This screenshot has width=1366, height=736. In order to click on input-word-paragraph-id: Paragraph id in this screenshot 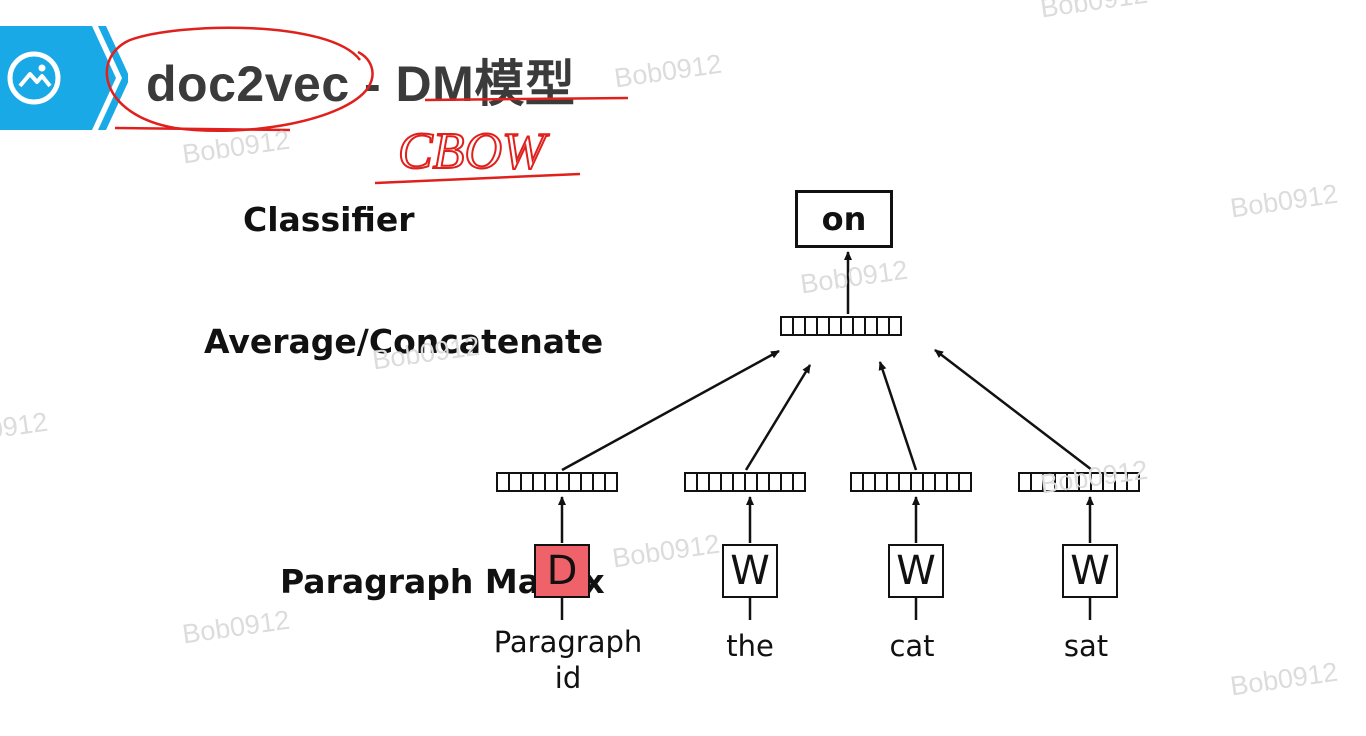, I will do `click(568, 660)`.